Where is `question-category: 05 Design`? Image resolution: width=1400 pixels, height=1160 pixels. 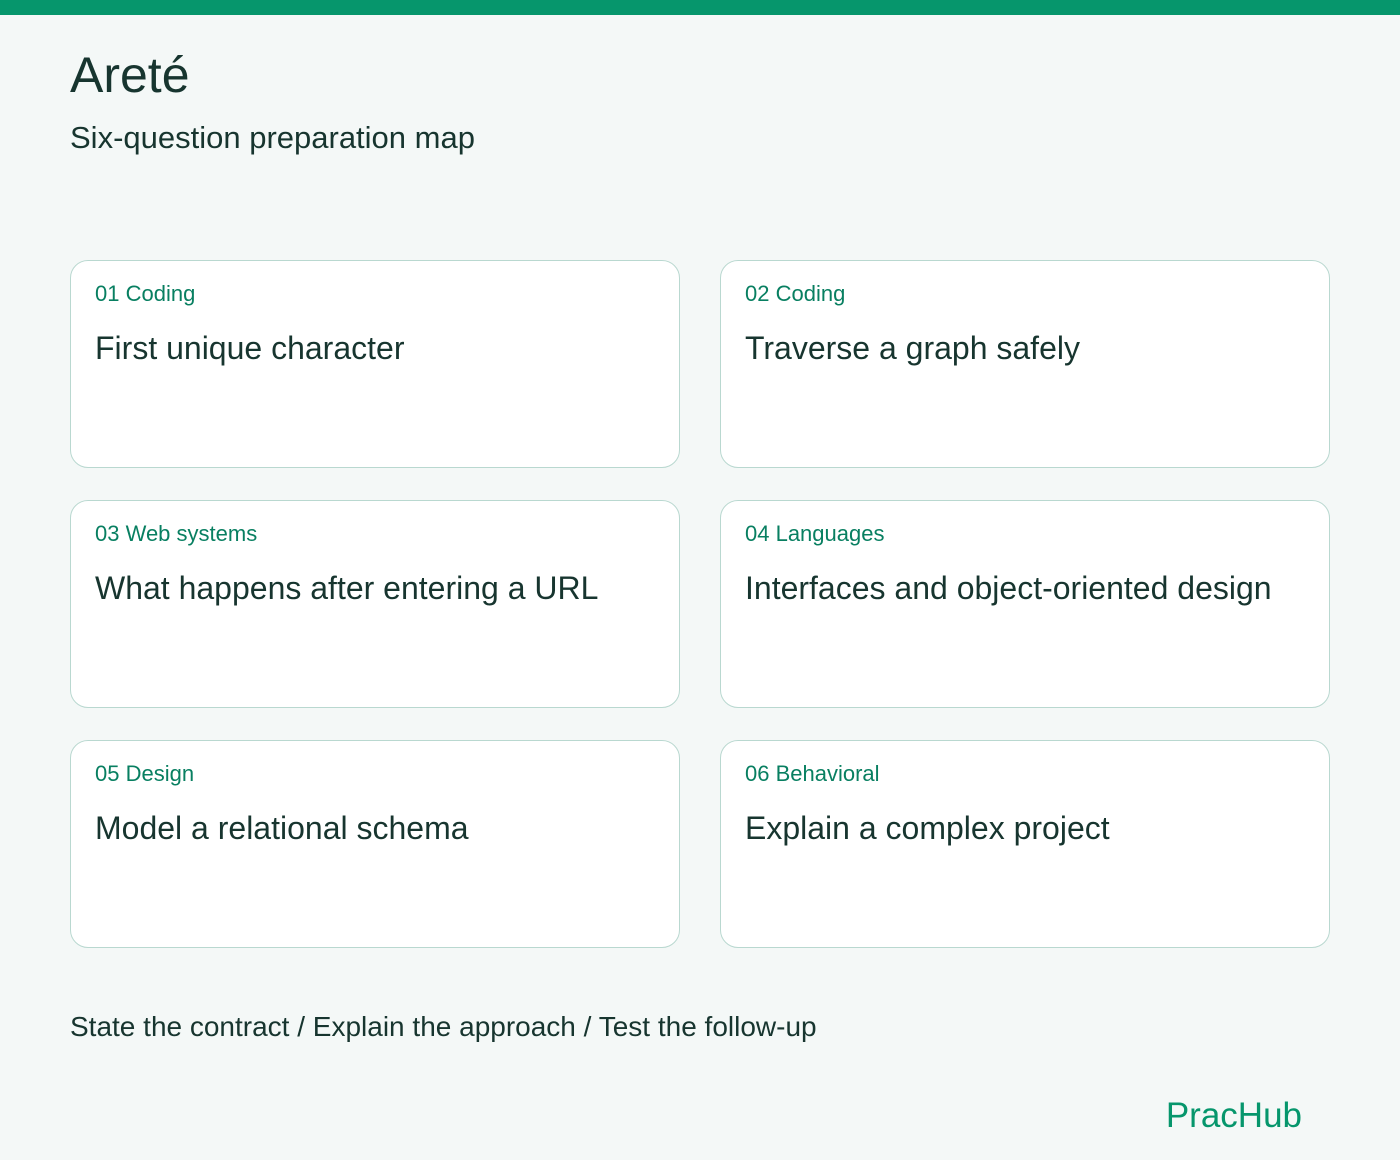 question-category: 05 Design is located at coordinates (145, 773).